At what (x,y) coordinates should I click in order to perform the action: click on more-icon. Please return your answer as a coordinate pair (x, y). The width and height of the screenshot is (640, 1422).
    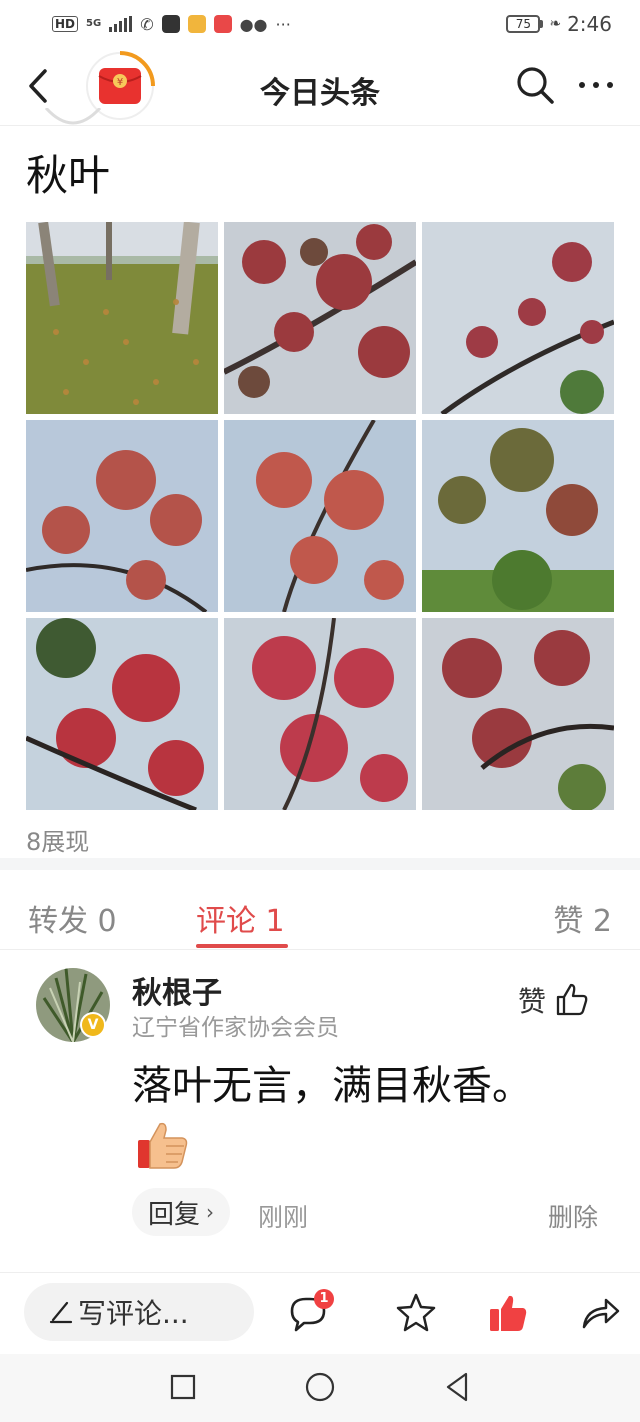
    Looking at the image, I should click on (596, 85).